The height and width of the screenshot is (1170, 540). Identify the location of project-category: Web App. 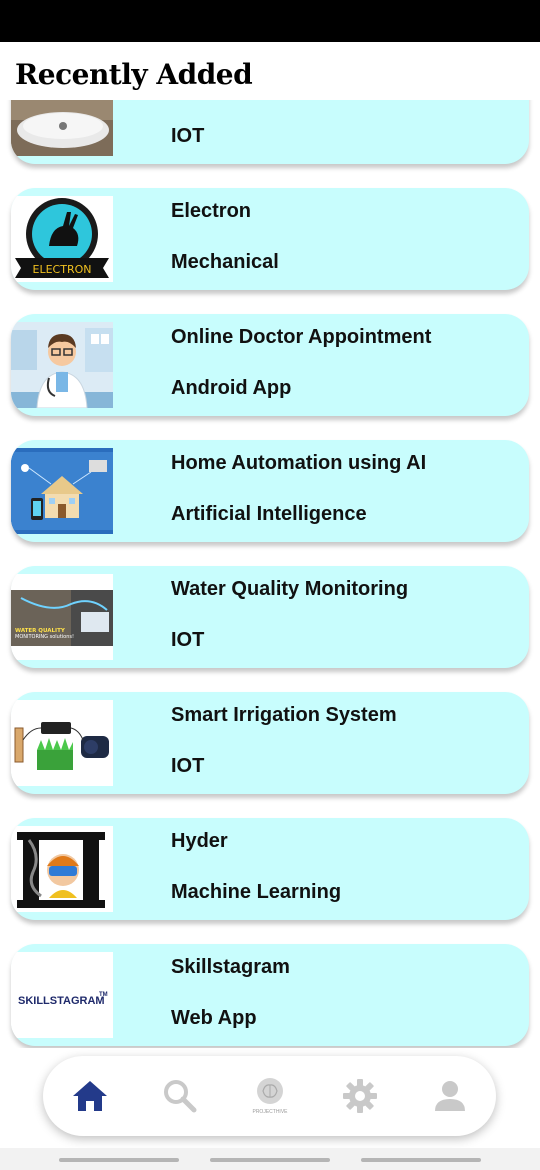
(214, 1018).